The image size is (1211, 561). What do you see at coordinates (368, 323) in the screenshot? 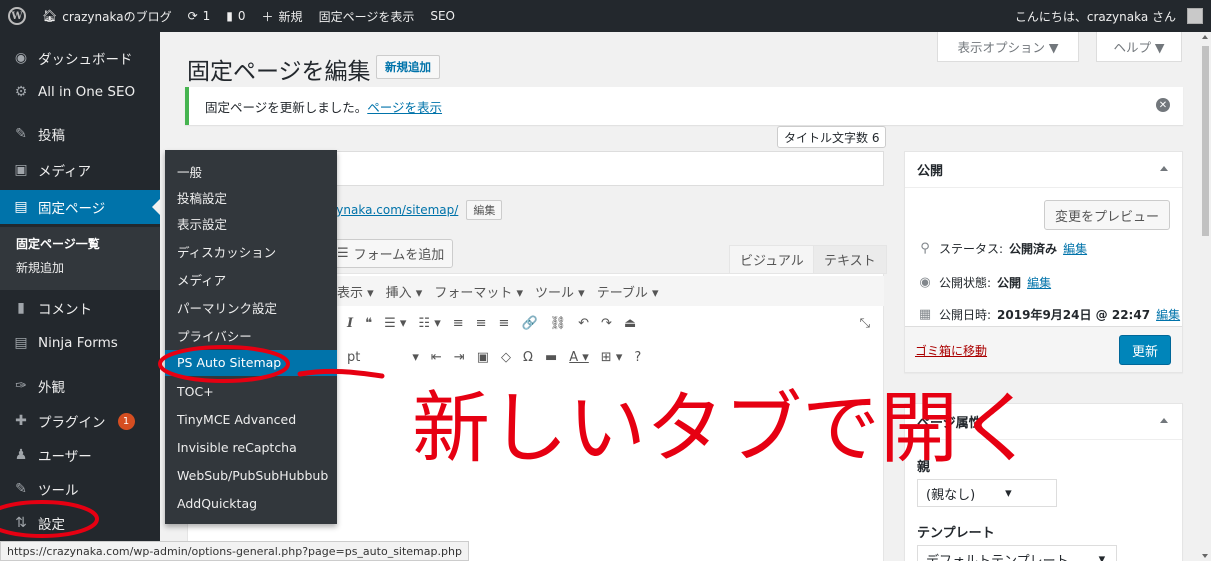
I see `blockquote-icon: ❝` at bounding box center [368, 323].